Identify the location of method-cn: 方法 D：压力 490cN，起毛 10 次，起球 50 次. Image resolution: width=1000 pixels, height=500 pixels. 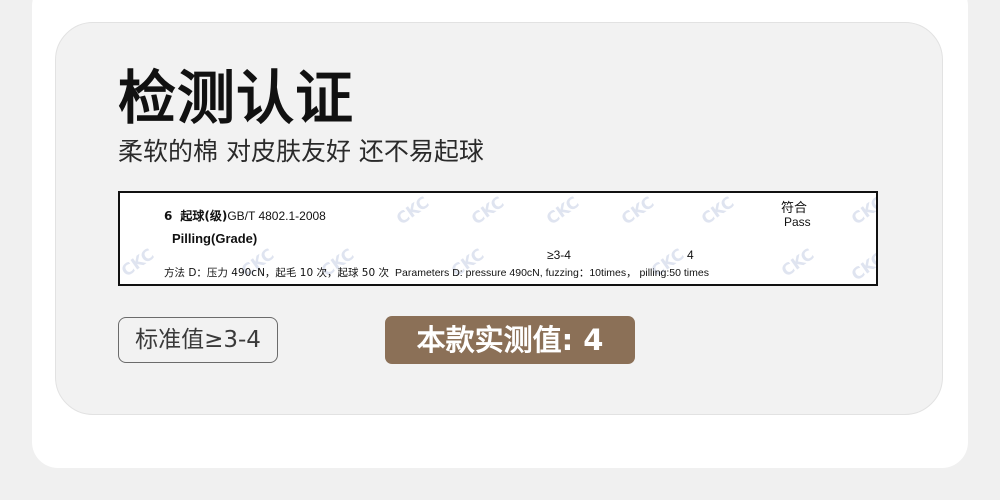
(277, 273).